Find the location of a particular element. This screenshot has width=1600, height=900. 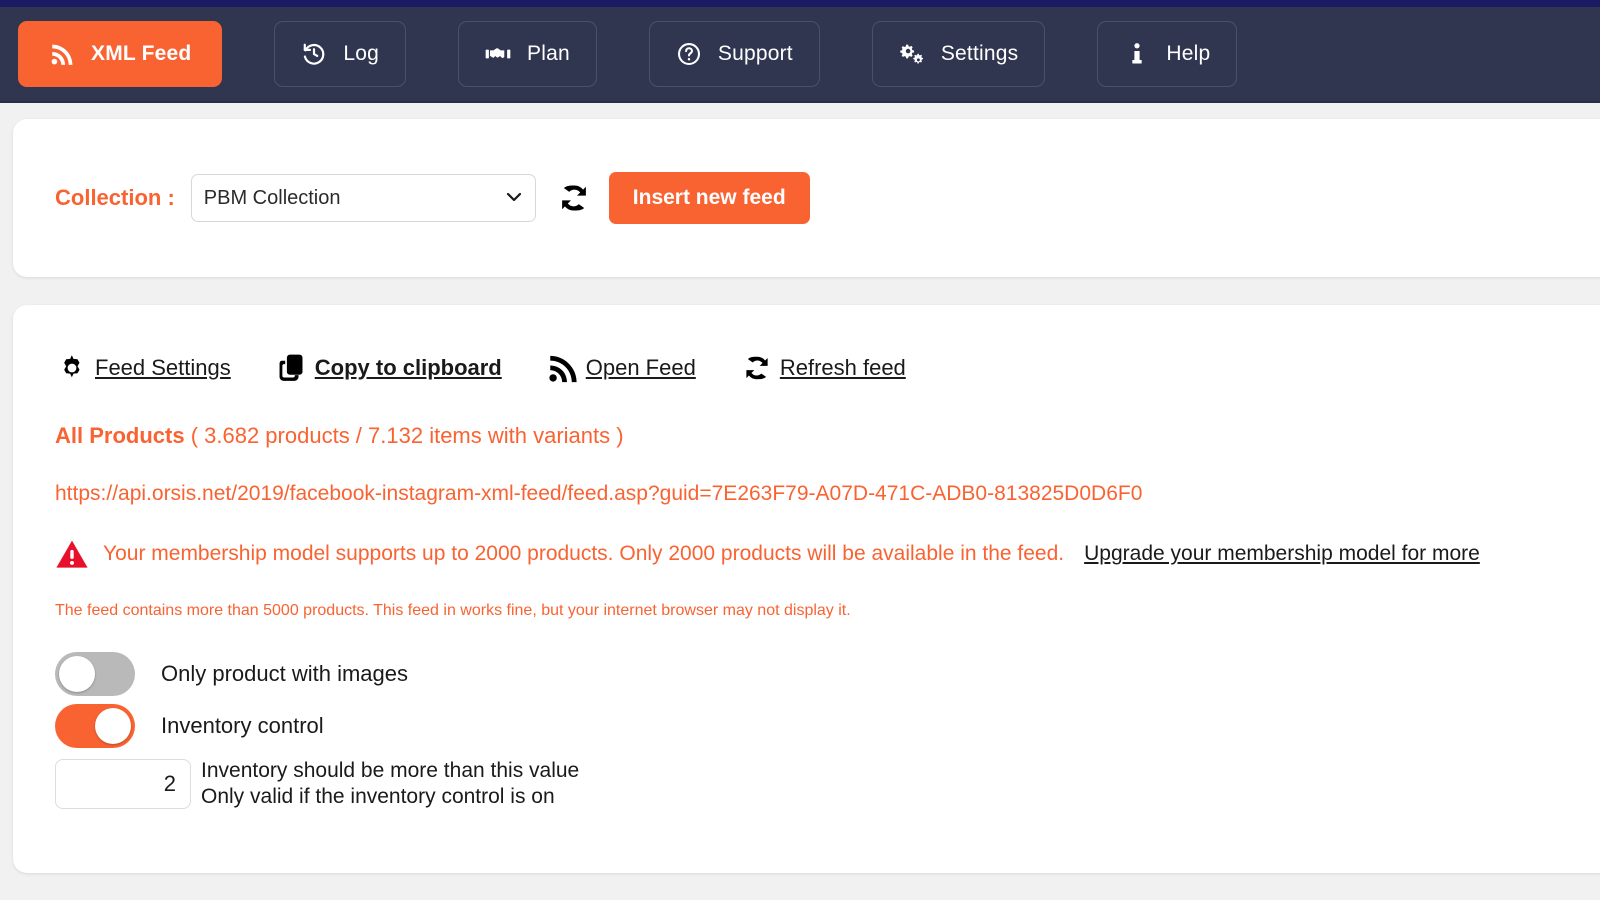

feed-settings-link: Feed Settings is located at coordinates (143, 368).